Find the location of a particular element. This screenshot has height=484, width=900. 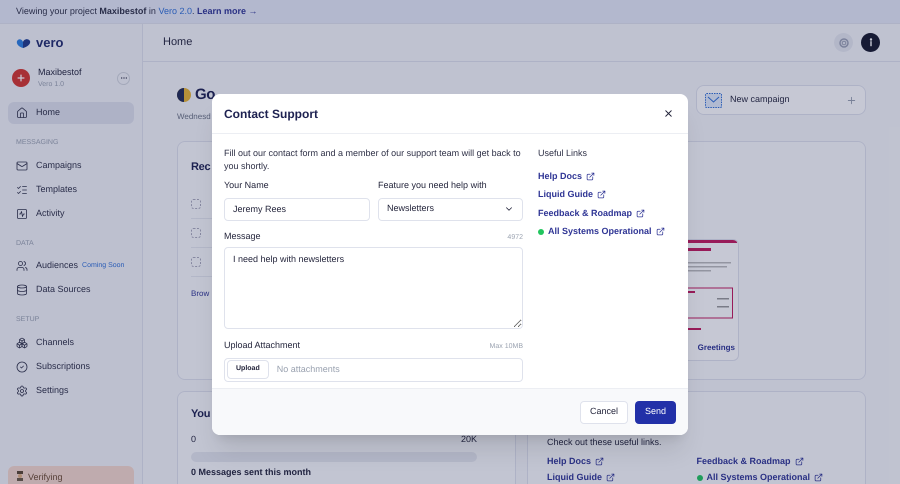

home-icon is located at coordinates (22, 113).